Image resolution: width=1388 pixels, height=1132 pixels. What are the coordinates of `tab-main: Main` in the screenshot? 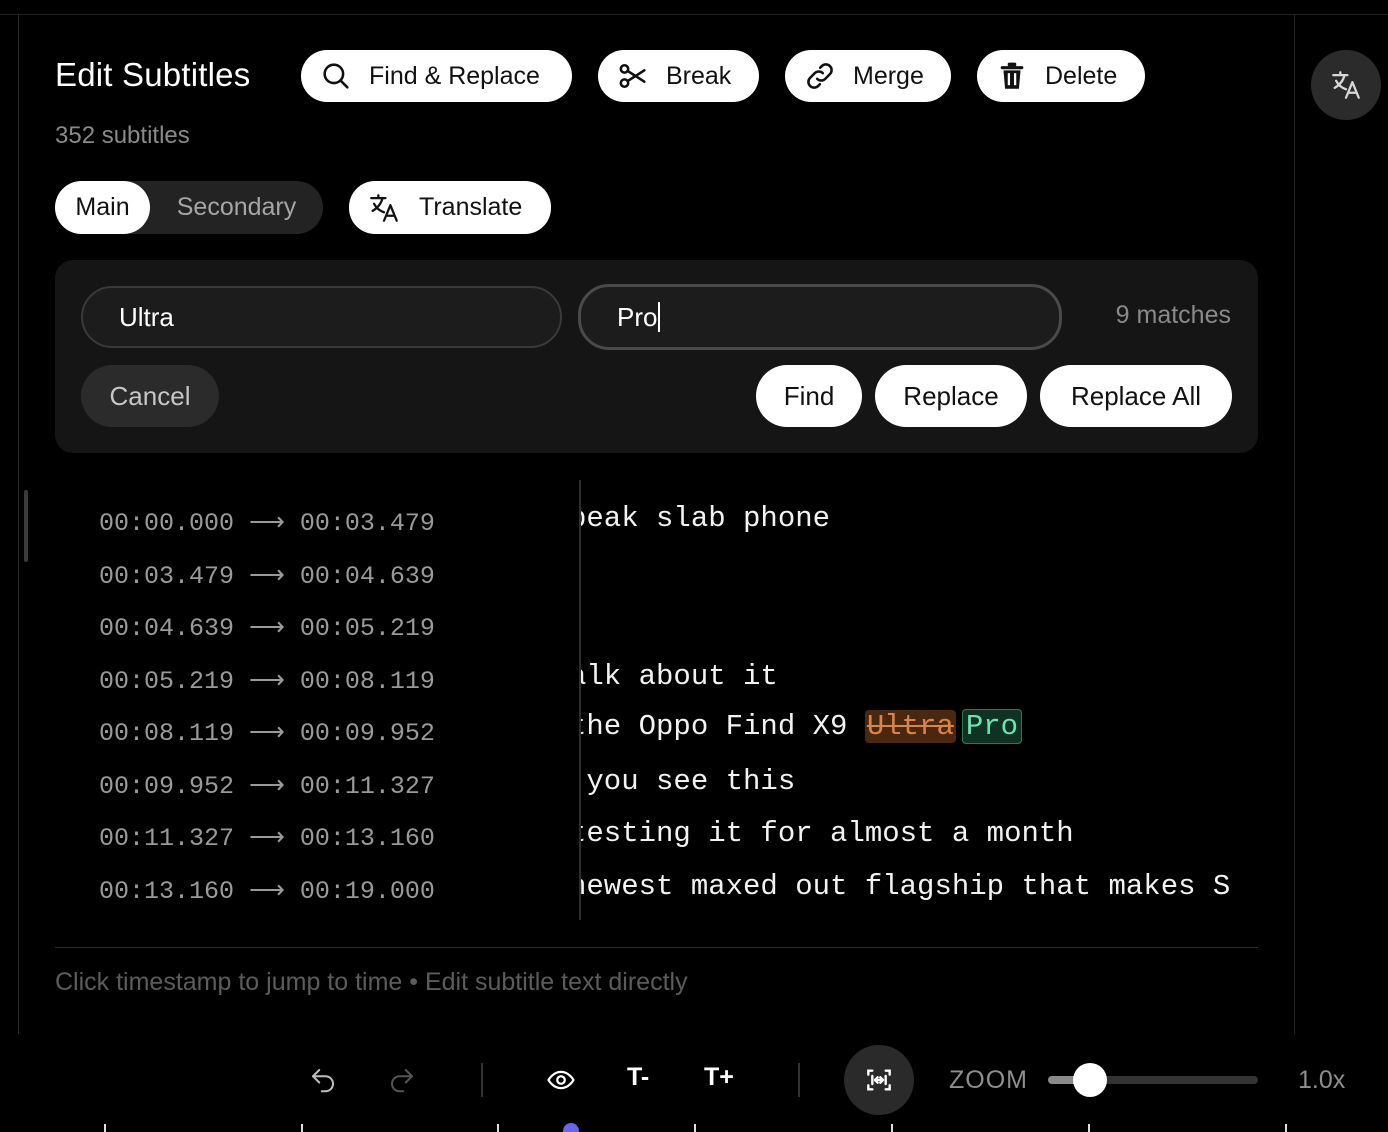 It's located at (102, 207).